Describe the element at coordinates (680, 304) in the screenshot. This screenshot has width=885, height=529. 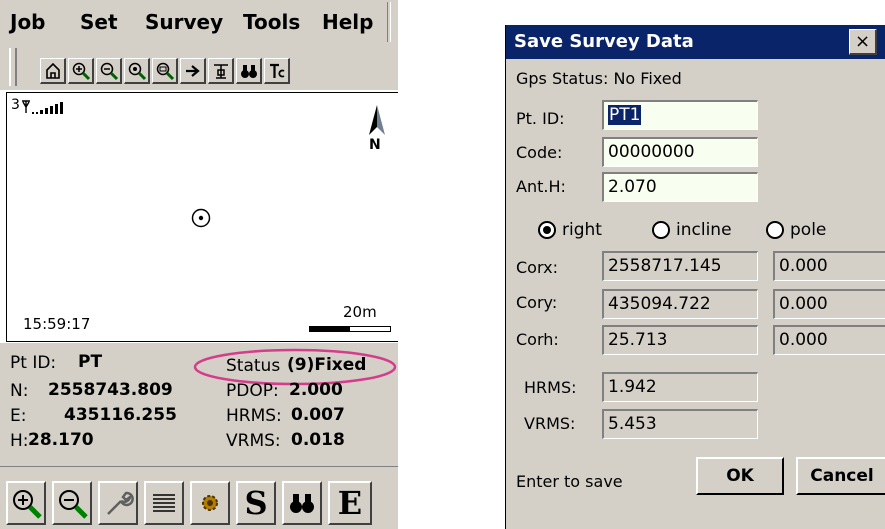
I see `cory-field: 435094.722` at that location.